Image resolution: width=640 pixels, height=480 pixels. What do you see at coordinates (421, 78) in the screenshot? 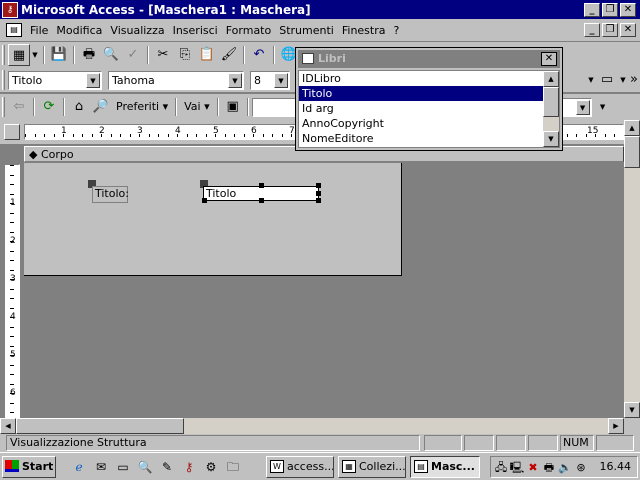
I see `field-item: IDLibro` at bounding box center [421, 78].